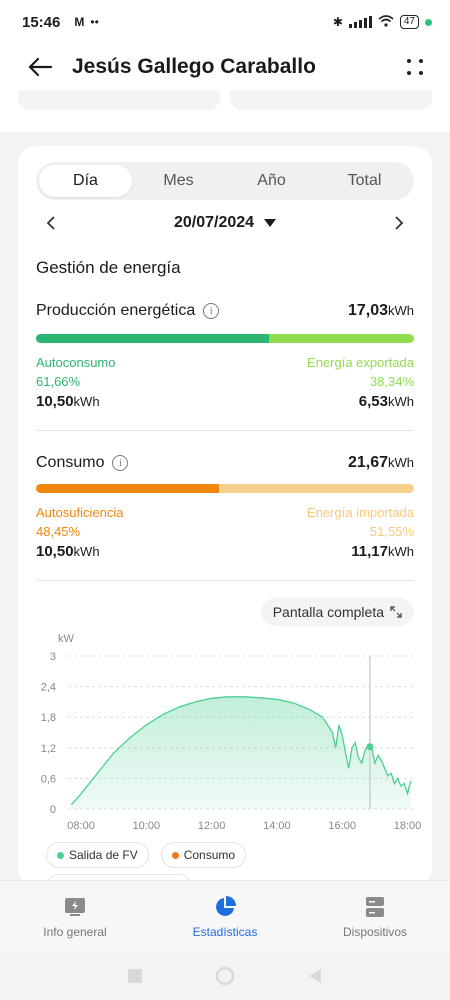  Describe the element at coordinates (119, 100) in the screenshot. I see `summary-card-left` at that location.